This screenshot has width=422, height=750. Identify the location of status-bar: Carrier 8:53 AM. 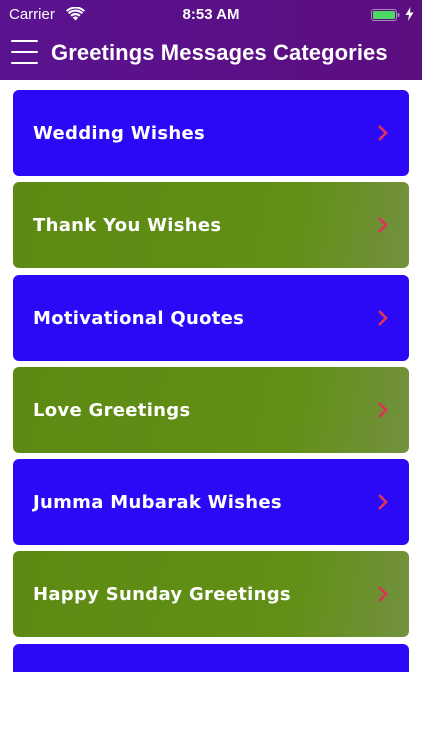
(211, 15).